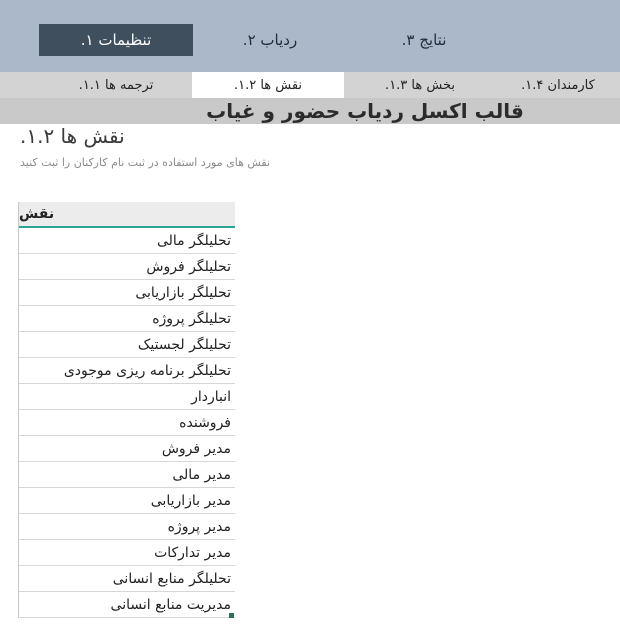 This screenshot has height=632, width=620. I want to click on subtab-employees: کارمندان ۱.۴., so click(558, 85).